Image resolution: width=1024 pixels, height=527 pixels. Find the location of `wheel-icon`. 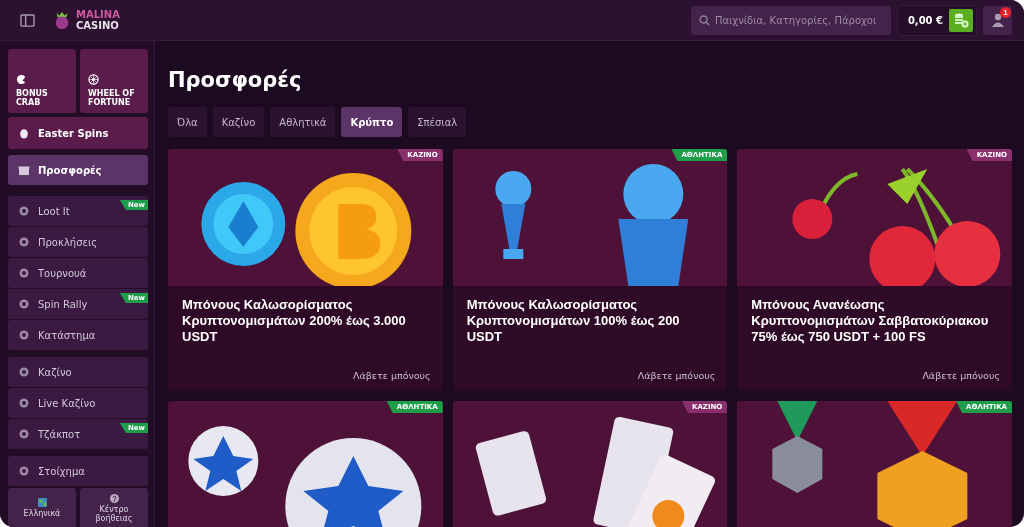

wheel-icon is located at coordinates (93, 79).